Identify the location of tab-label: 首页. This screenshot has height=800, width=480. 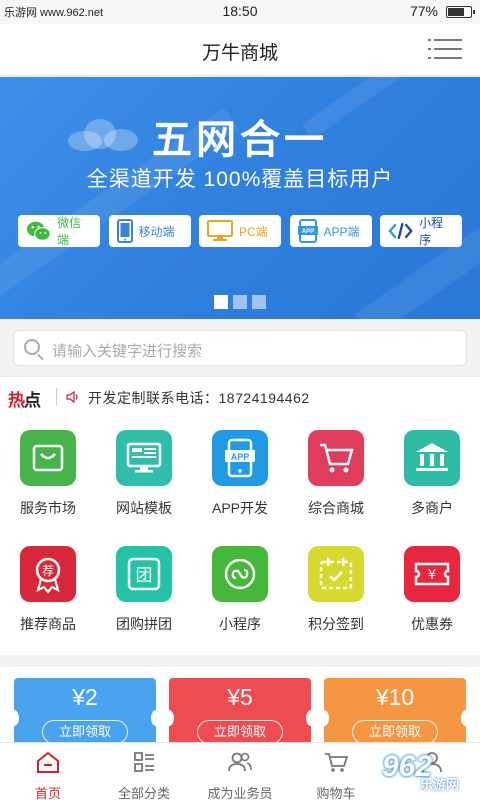
(47, 793).